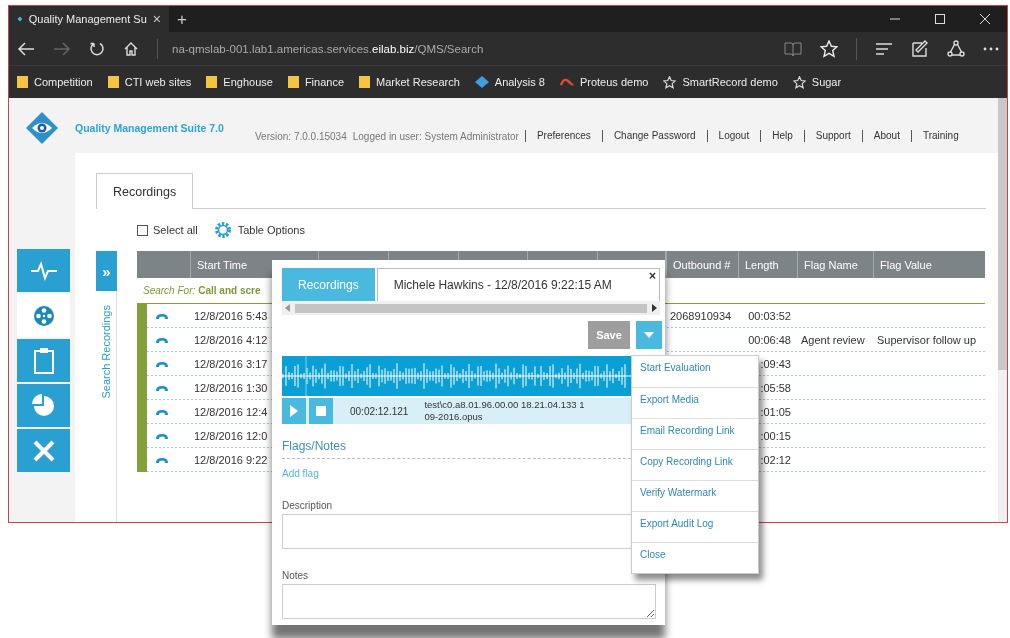 The image size is (1010, 638). I want to click on bookmark: Enghouse, so click(239, 82).